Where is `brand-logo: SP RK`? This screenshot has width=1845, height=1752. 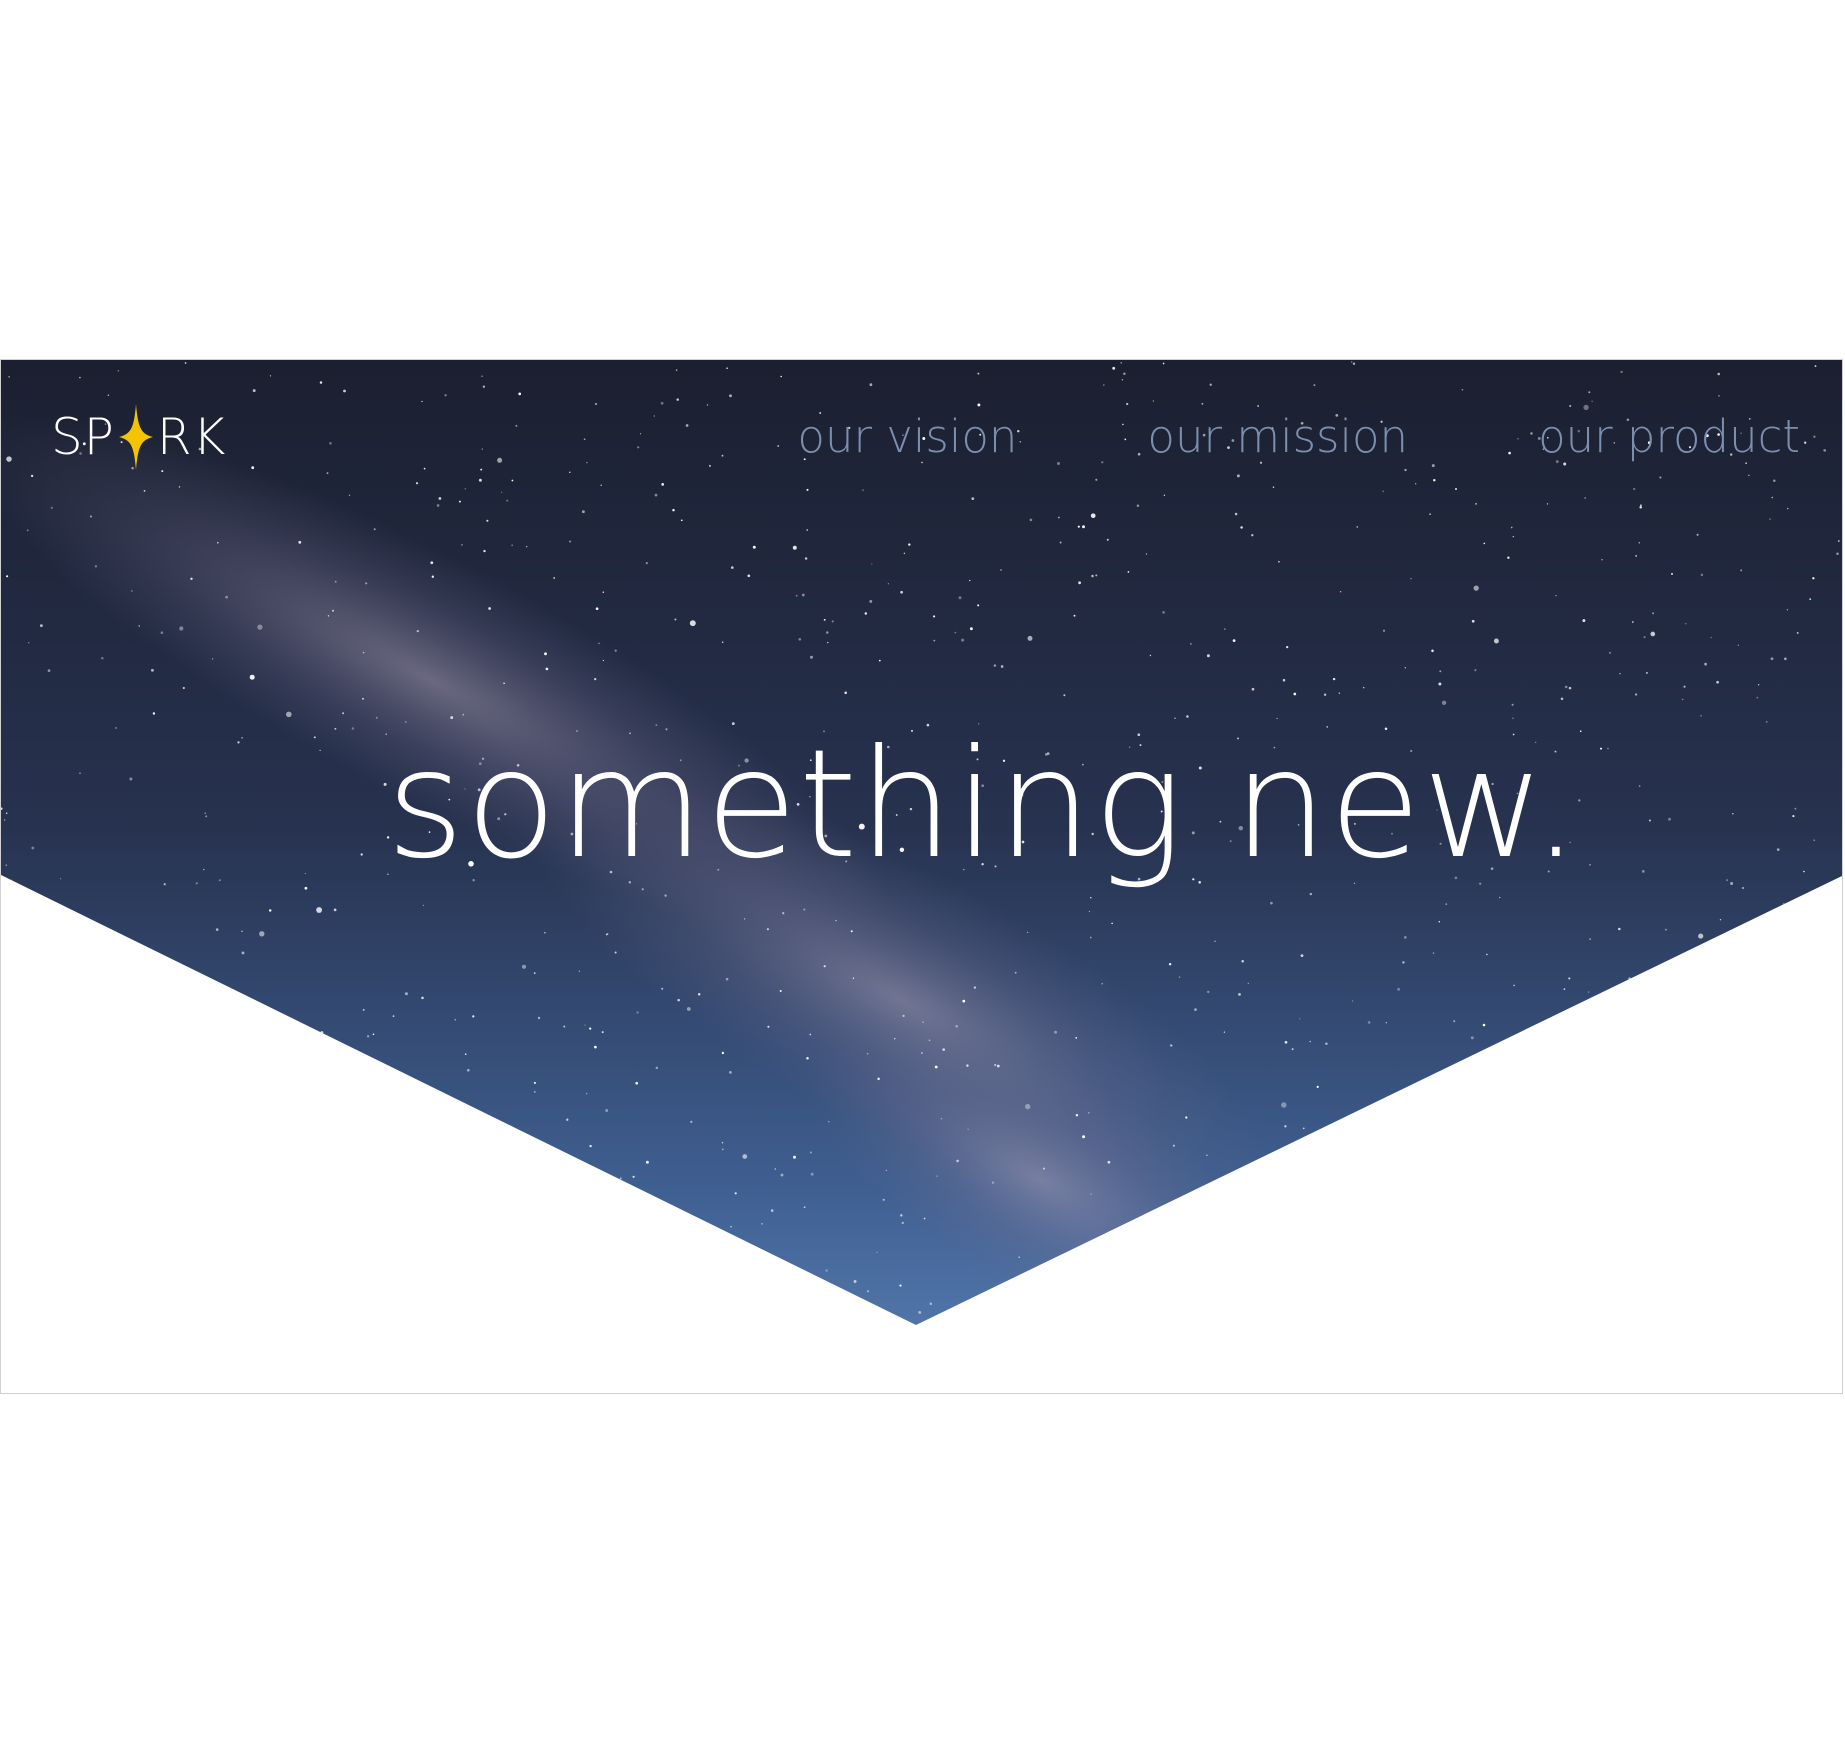 brand-logo: SP RK is located at coordinates (138, 437).